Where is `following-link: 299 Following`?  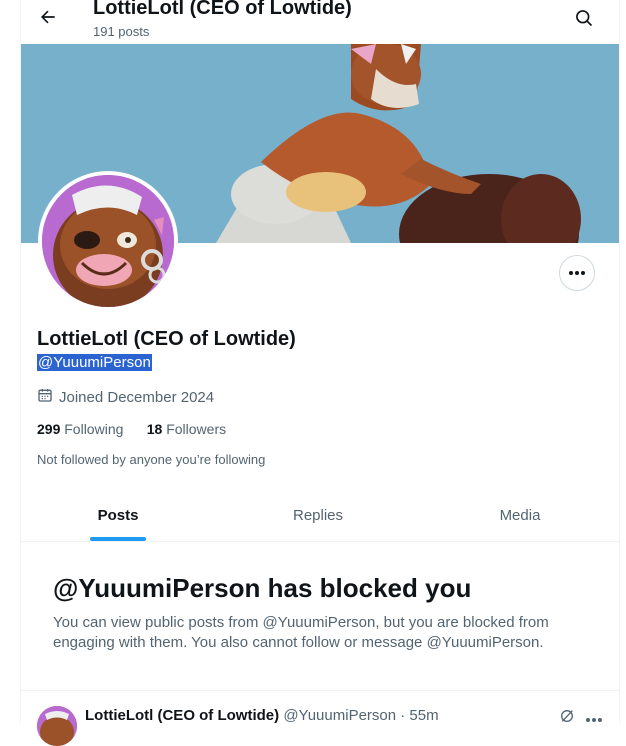
following-link: 299 Following is located at coordinates (80, 429).